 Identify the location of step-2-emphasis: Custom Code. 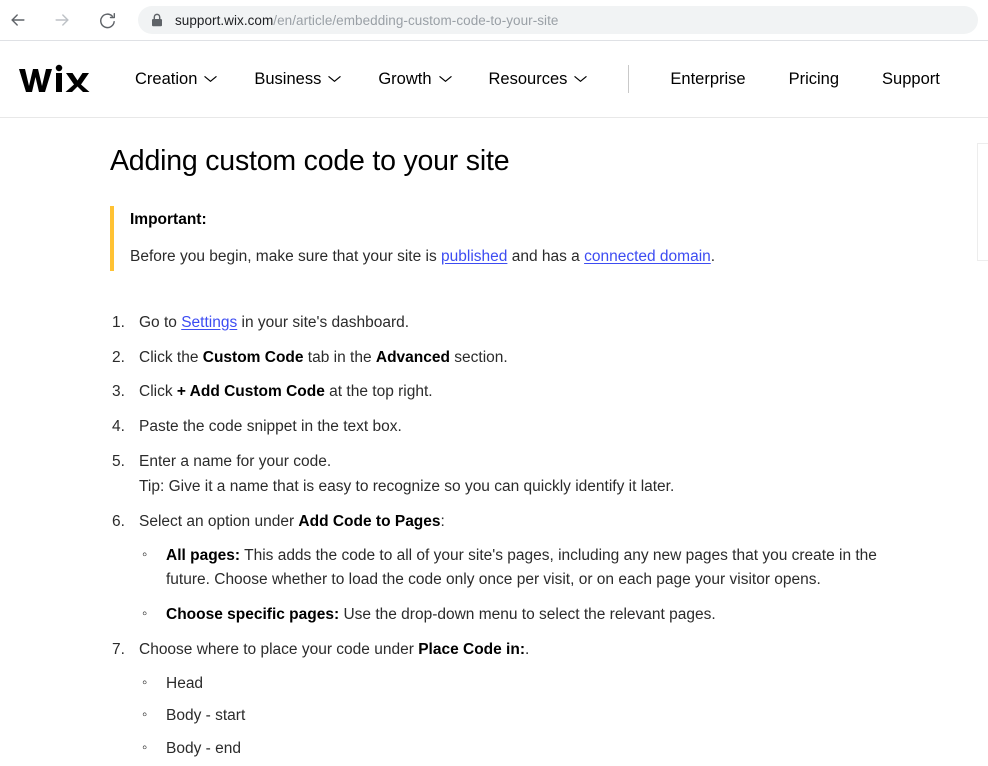
(253, 357).